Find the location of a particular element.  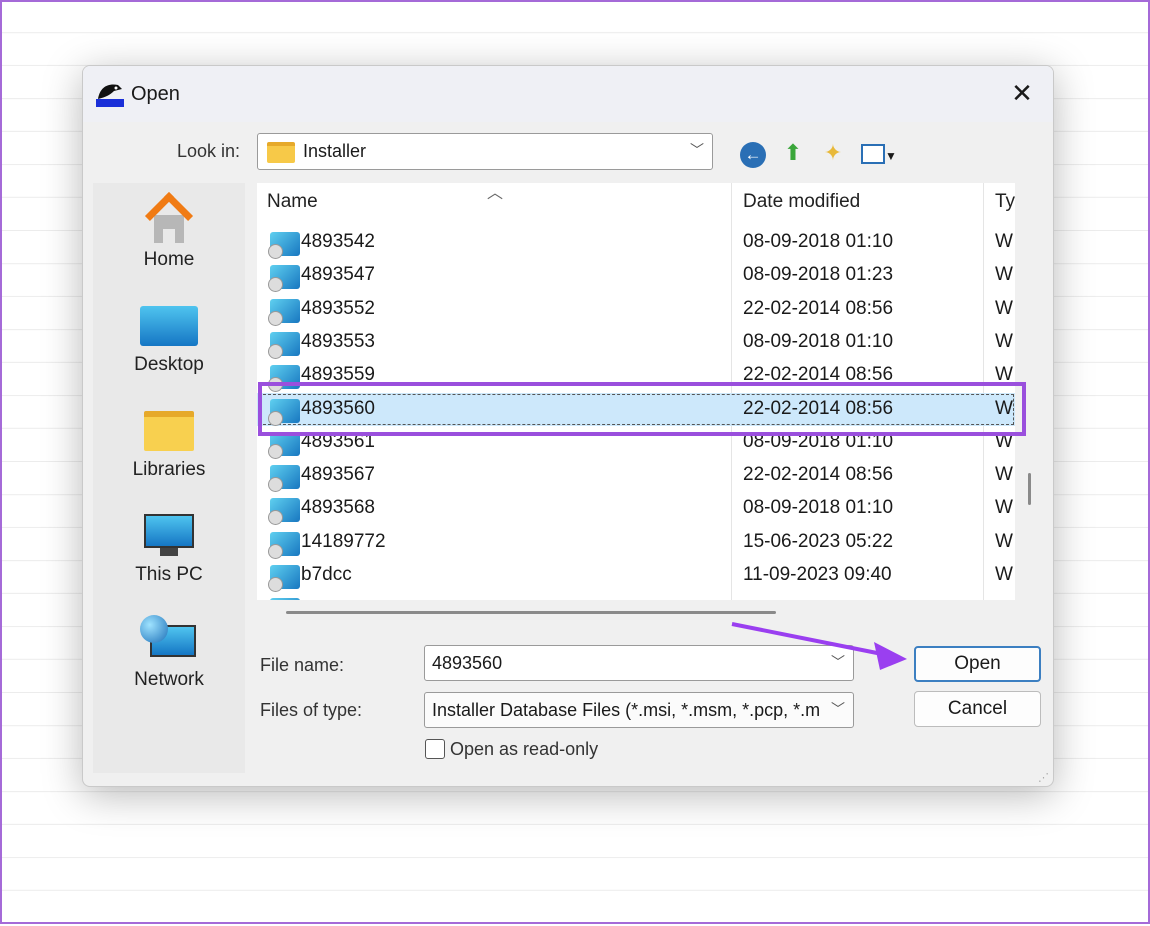

arrow-annotation is located at coordinates (819, 646).